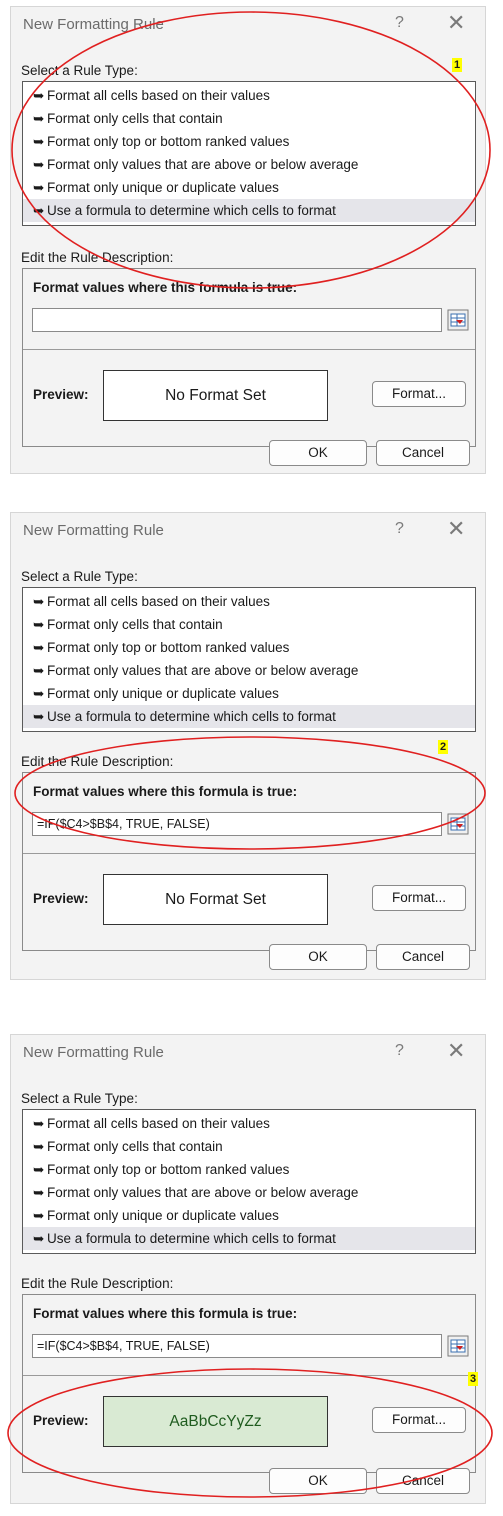 The image size is (503, 1516). What do you see at coordinates (473, 1379) in the screenshot?
I see `step-badge-3: 3` at bounding box center [473, 1379].